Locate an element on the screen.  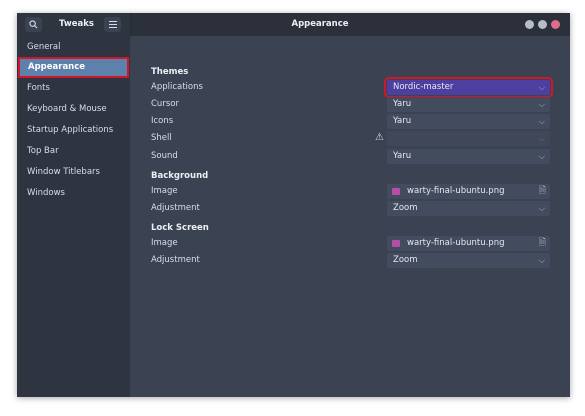
background-image-chooser: warty-final-ubuntu.png 🗎 is located at coordinates (468, 191).